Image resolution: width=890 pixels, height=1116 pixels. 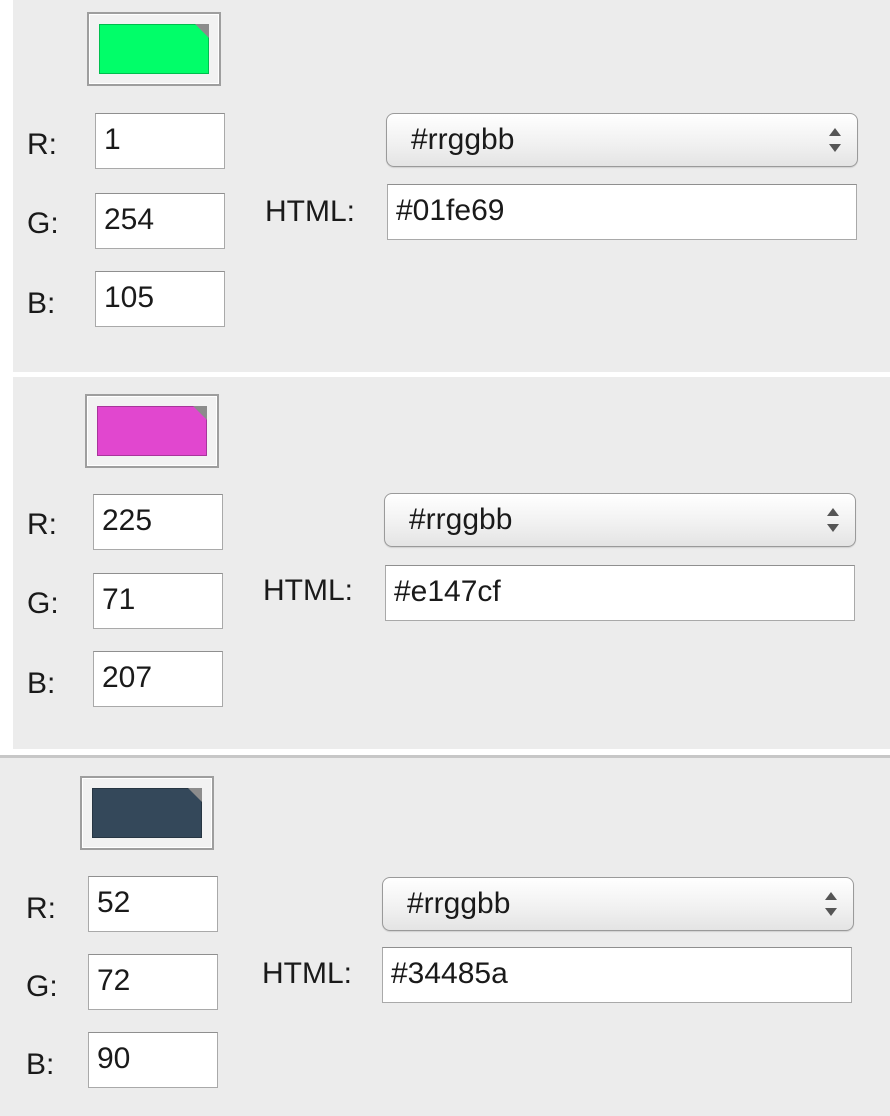 What do you see at coordinates (153, 982) in the screenshot?
I see `g-input: 72` at bounding box center [153, 982].